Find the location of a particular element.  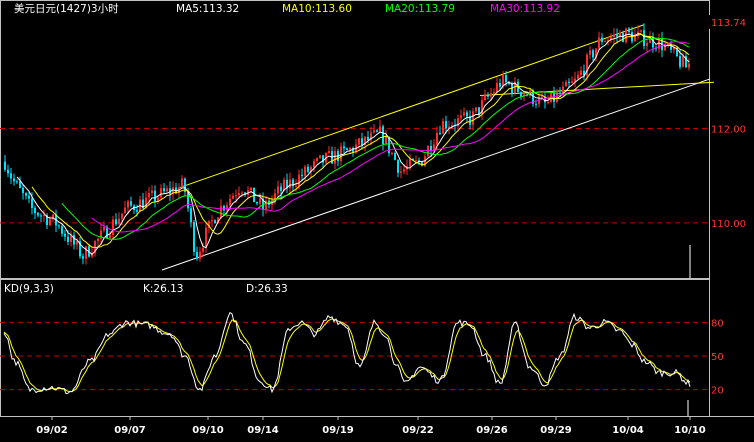

k-value-label: K:26.13 is located at coordinates (163, 289).